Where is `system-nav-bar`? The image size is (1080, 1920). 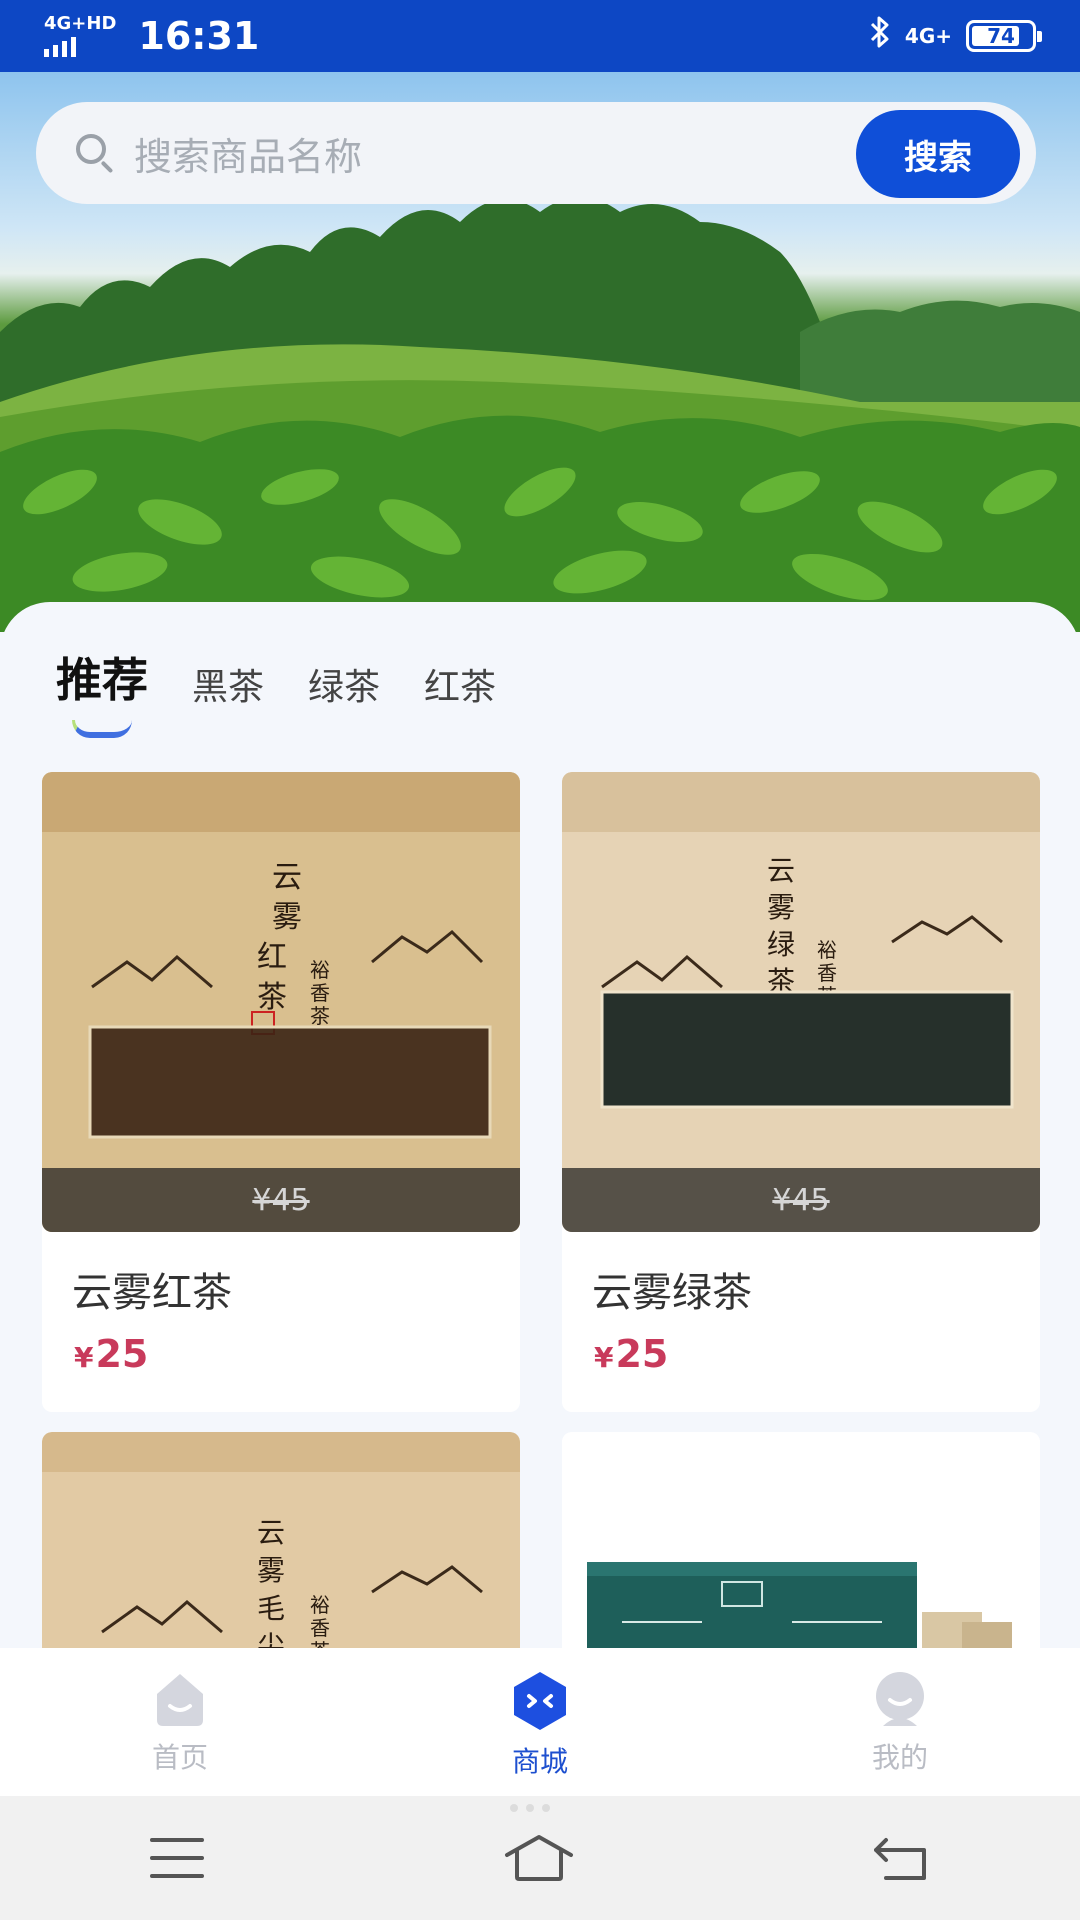 system-nav-bar is located at coordinates (540, 1858).